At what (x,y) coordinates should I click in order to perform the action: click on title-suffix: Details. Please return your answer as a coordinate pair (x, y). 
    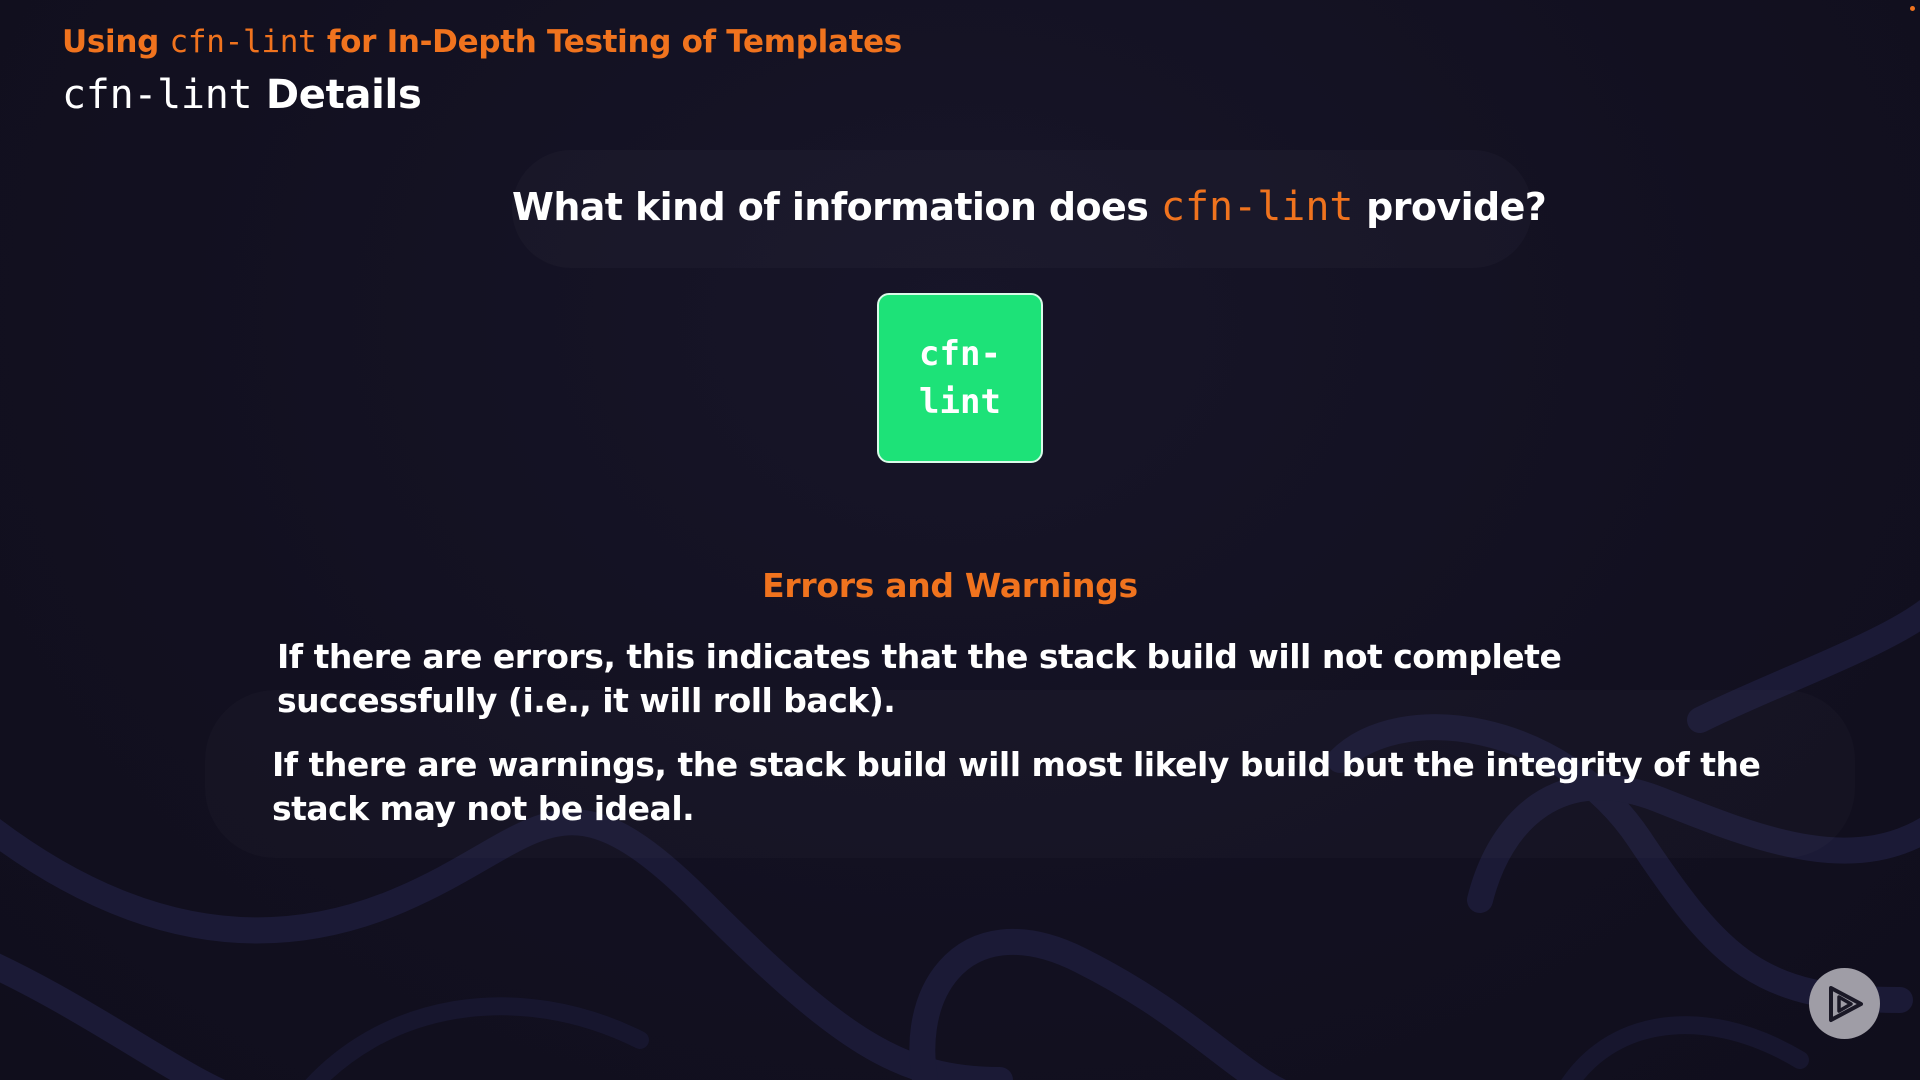
    Looking at the image, I should click on (337, 95).